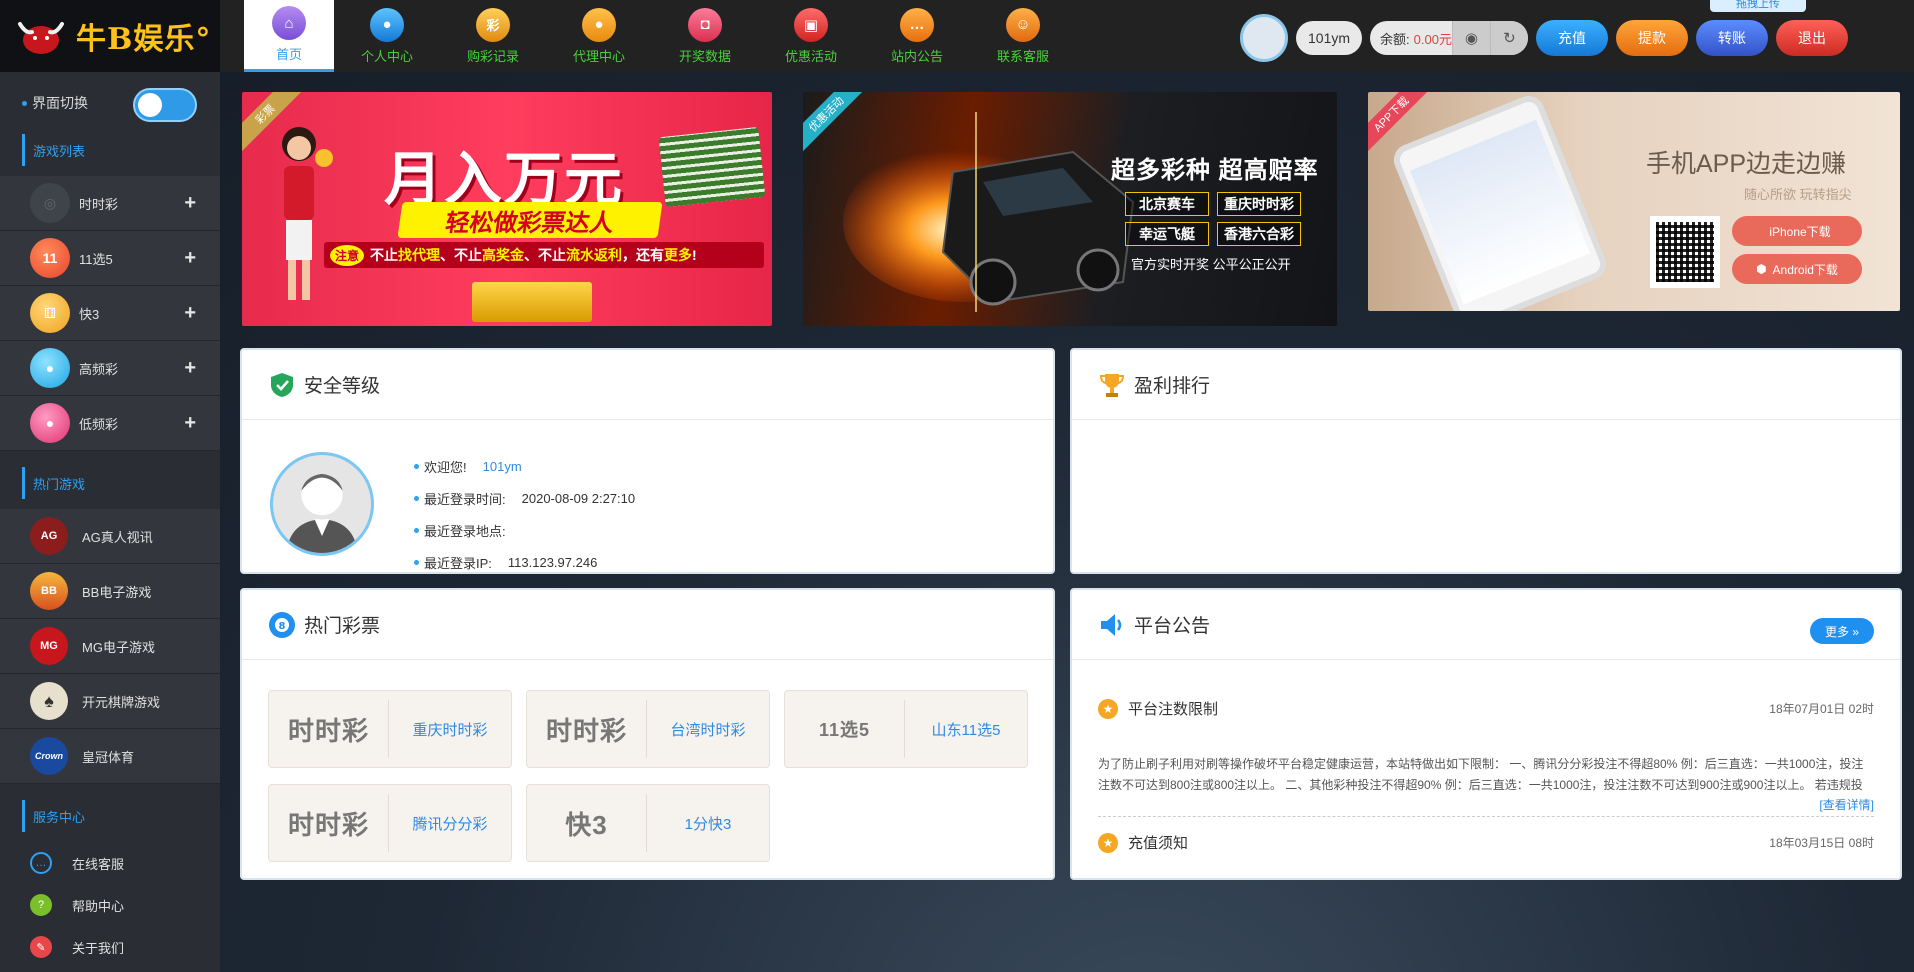  I want to click on eye-icon: ◉, so click(1470, 38).